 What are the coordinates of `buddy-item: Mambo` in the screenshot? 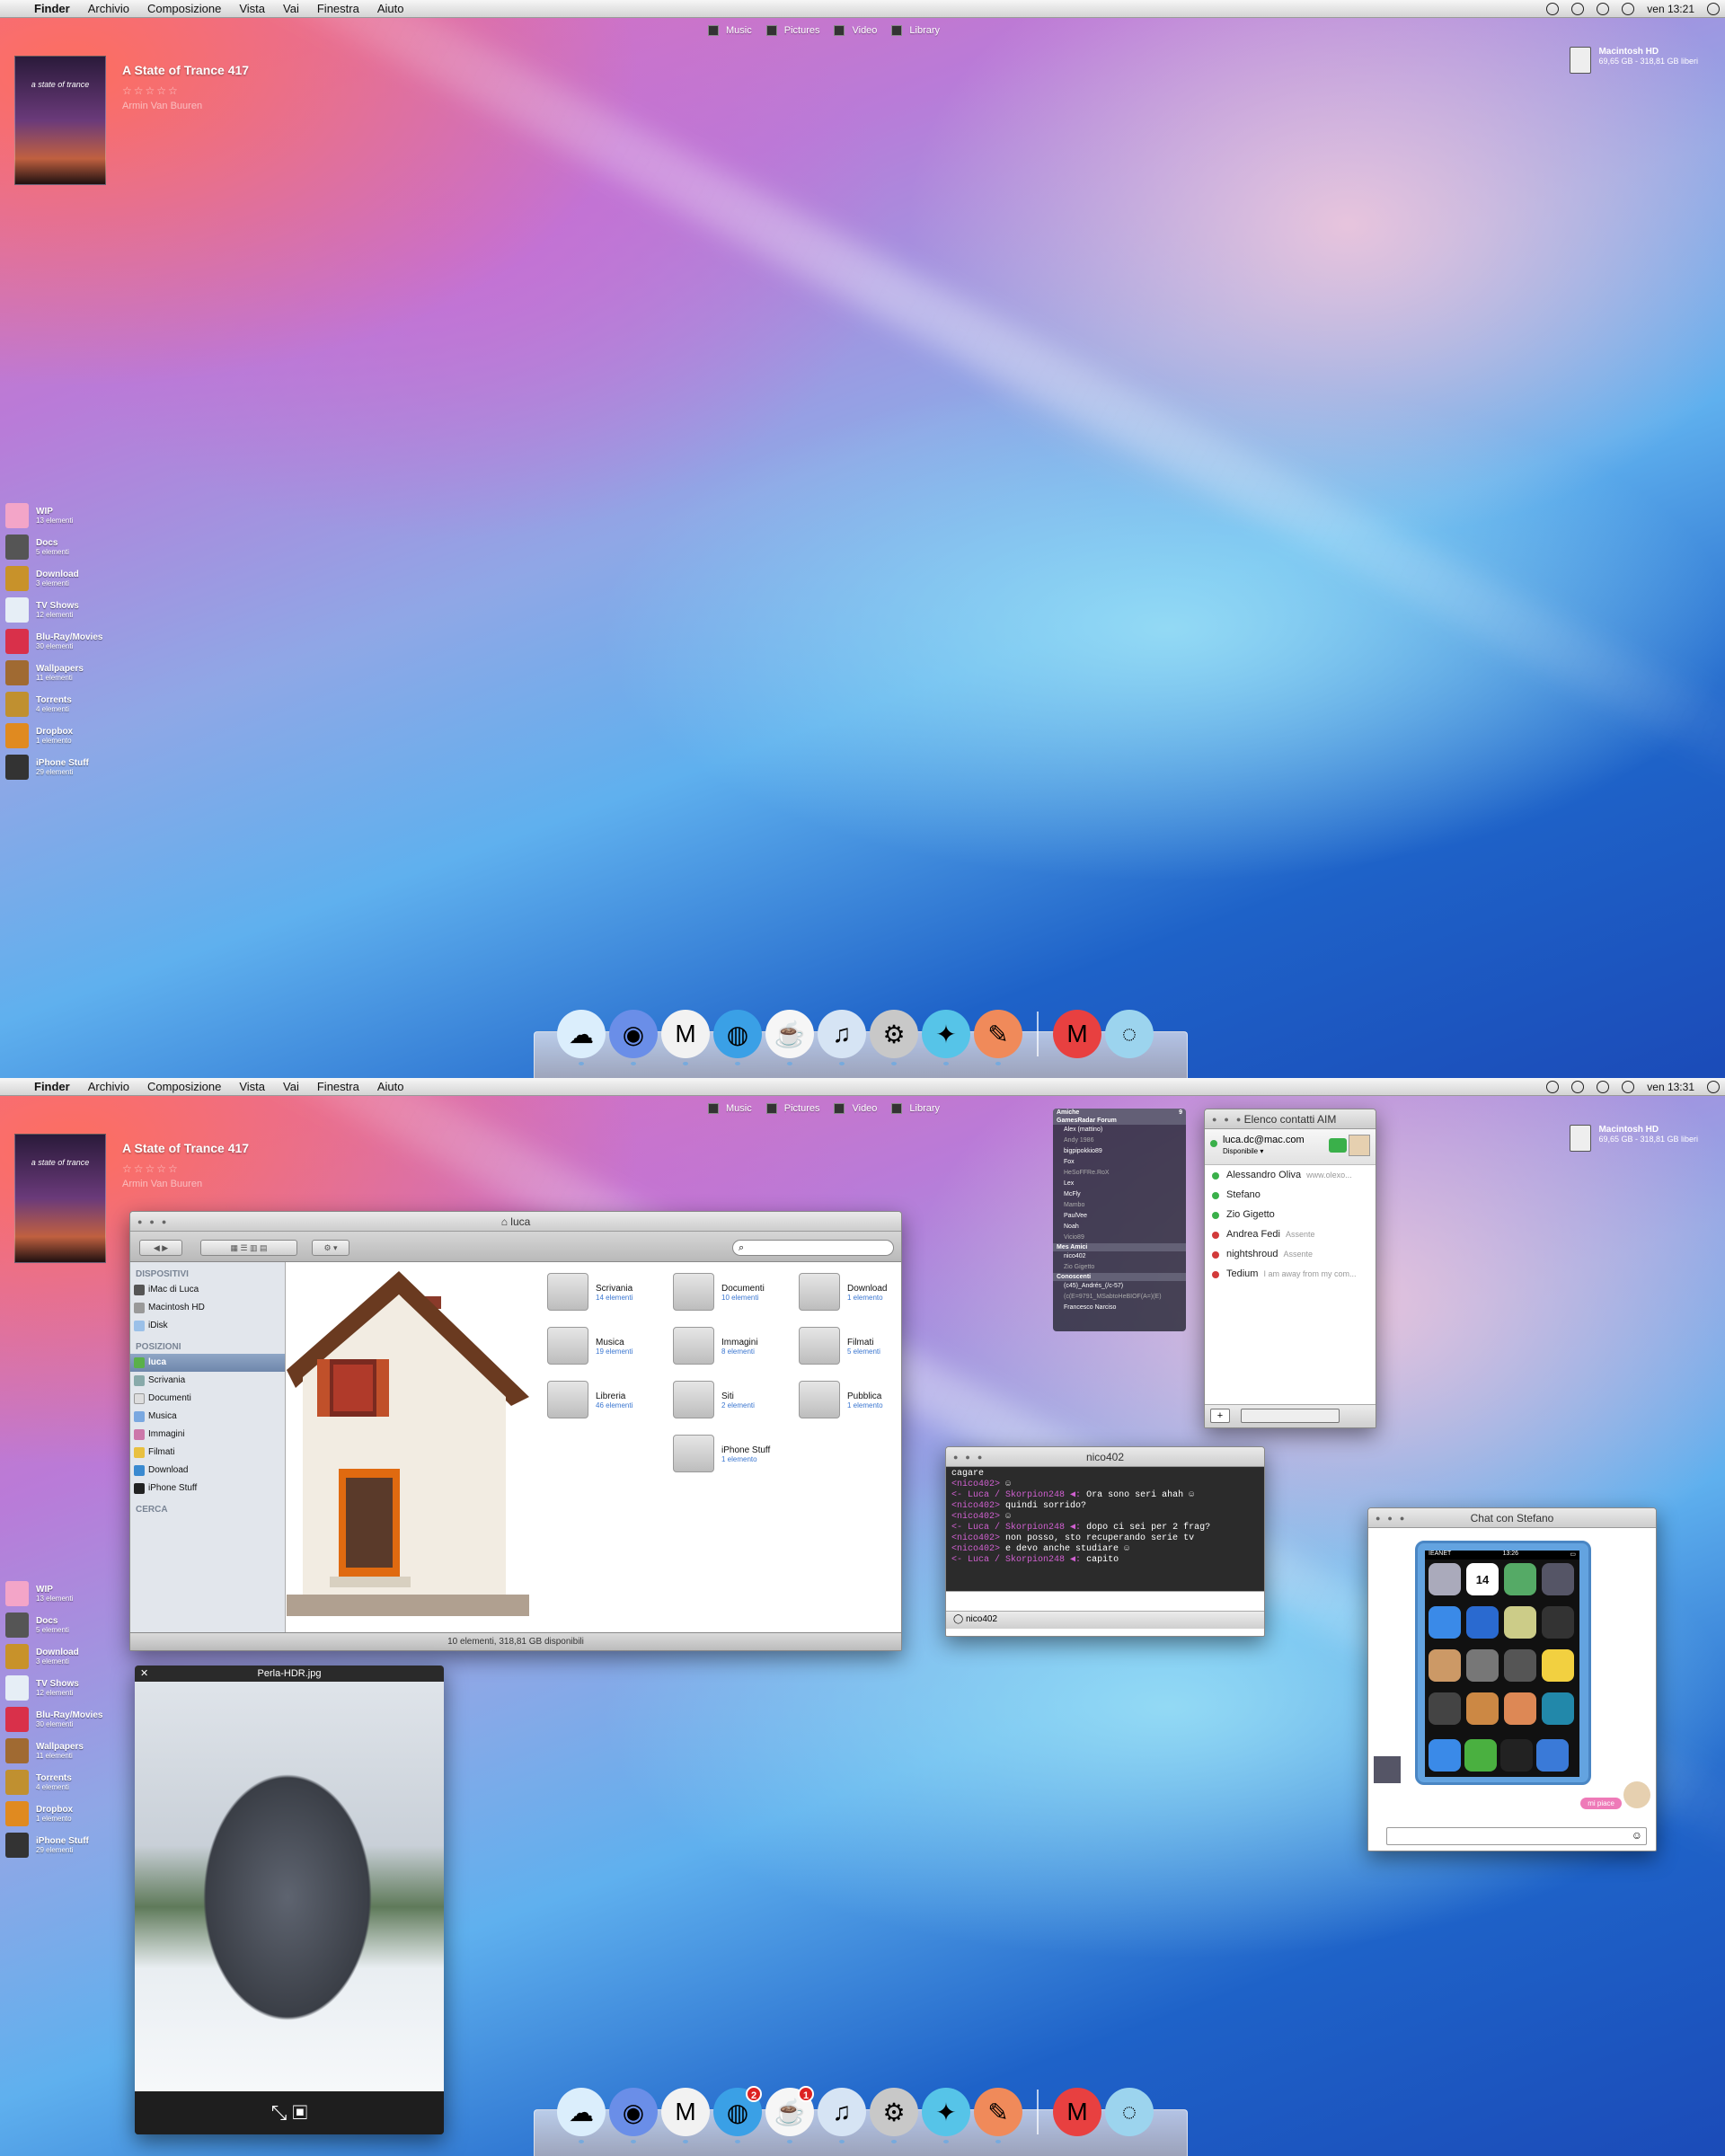 It's located at (1119, 1205).